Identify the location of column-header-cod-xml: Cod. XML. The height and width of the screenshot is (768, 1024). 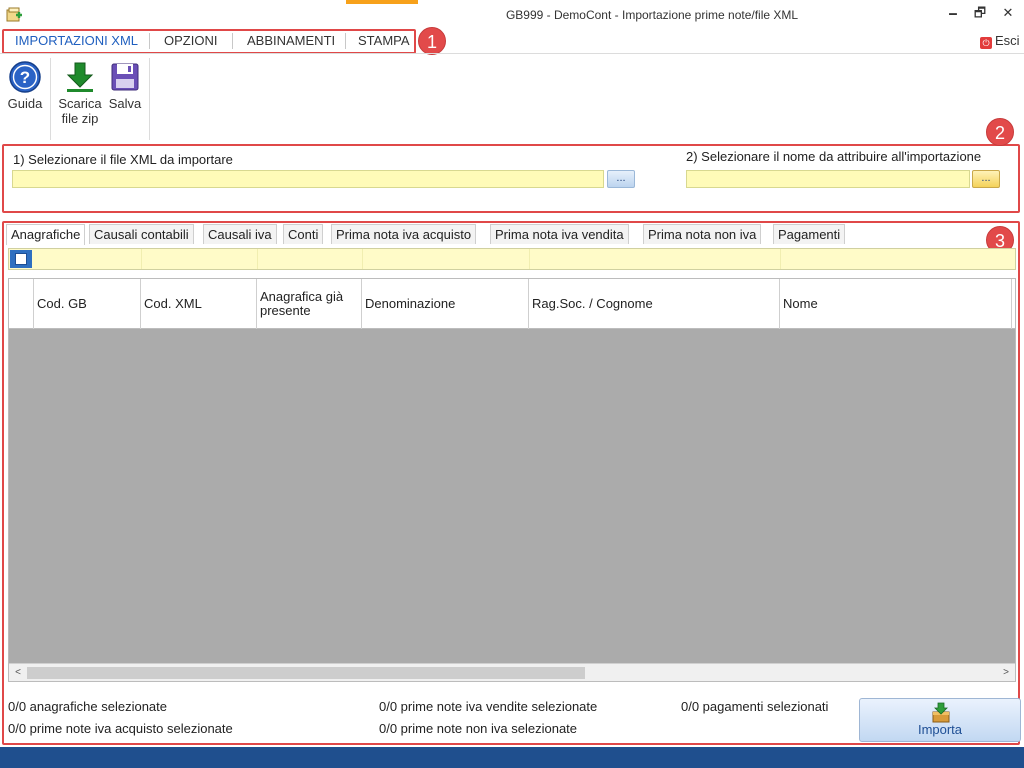
(199, 304).